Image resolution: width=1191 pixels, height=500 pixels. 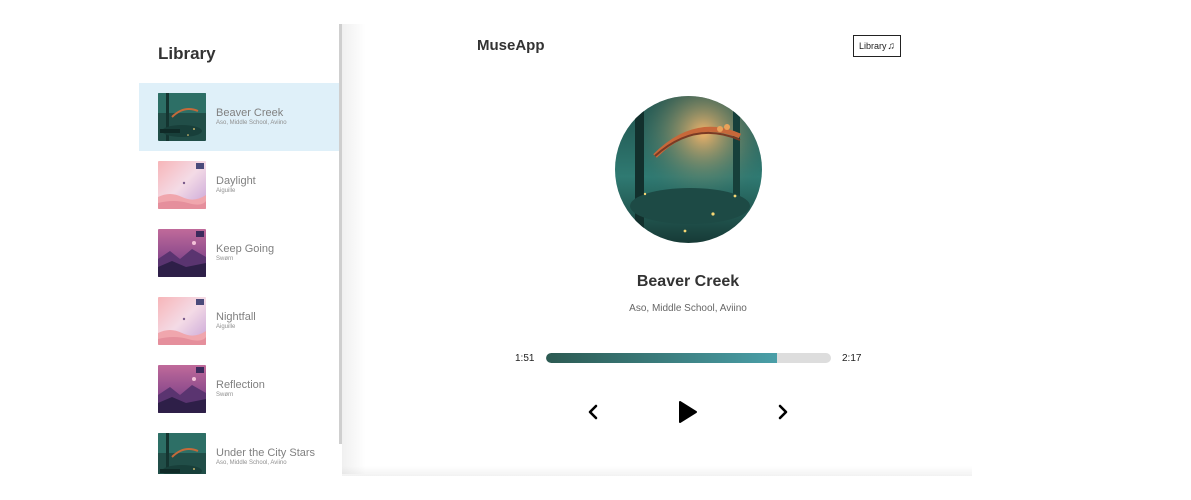 I want to click on song-name: Beaver Creek, so click(x=250, y=113).